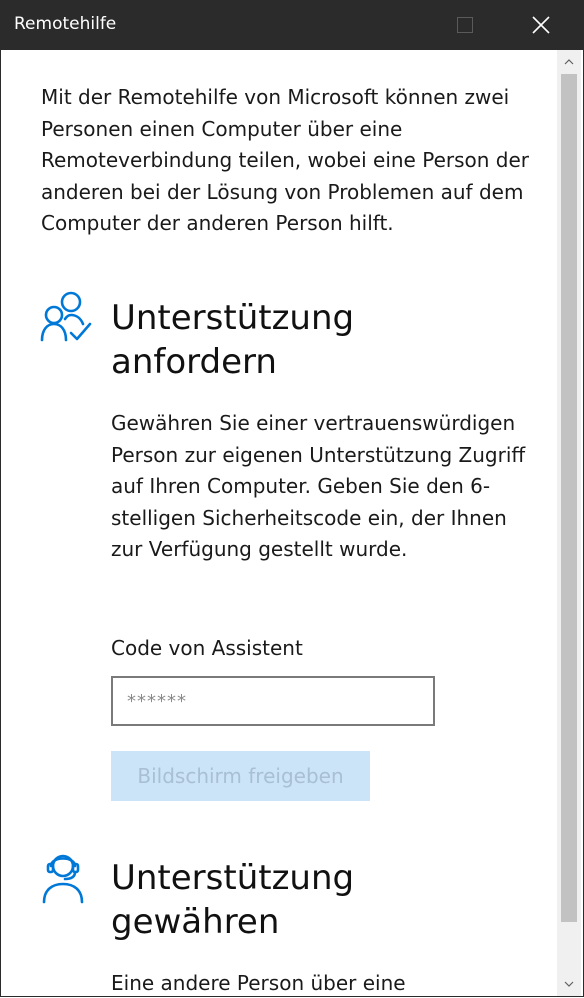 This screenshot has height=998, width=584. I want to click on vertical-scrollbar, so click(569, 523).